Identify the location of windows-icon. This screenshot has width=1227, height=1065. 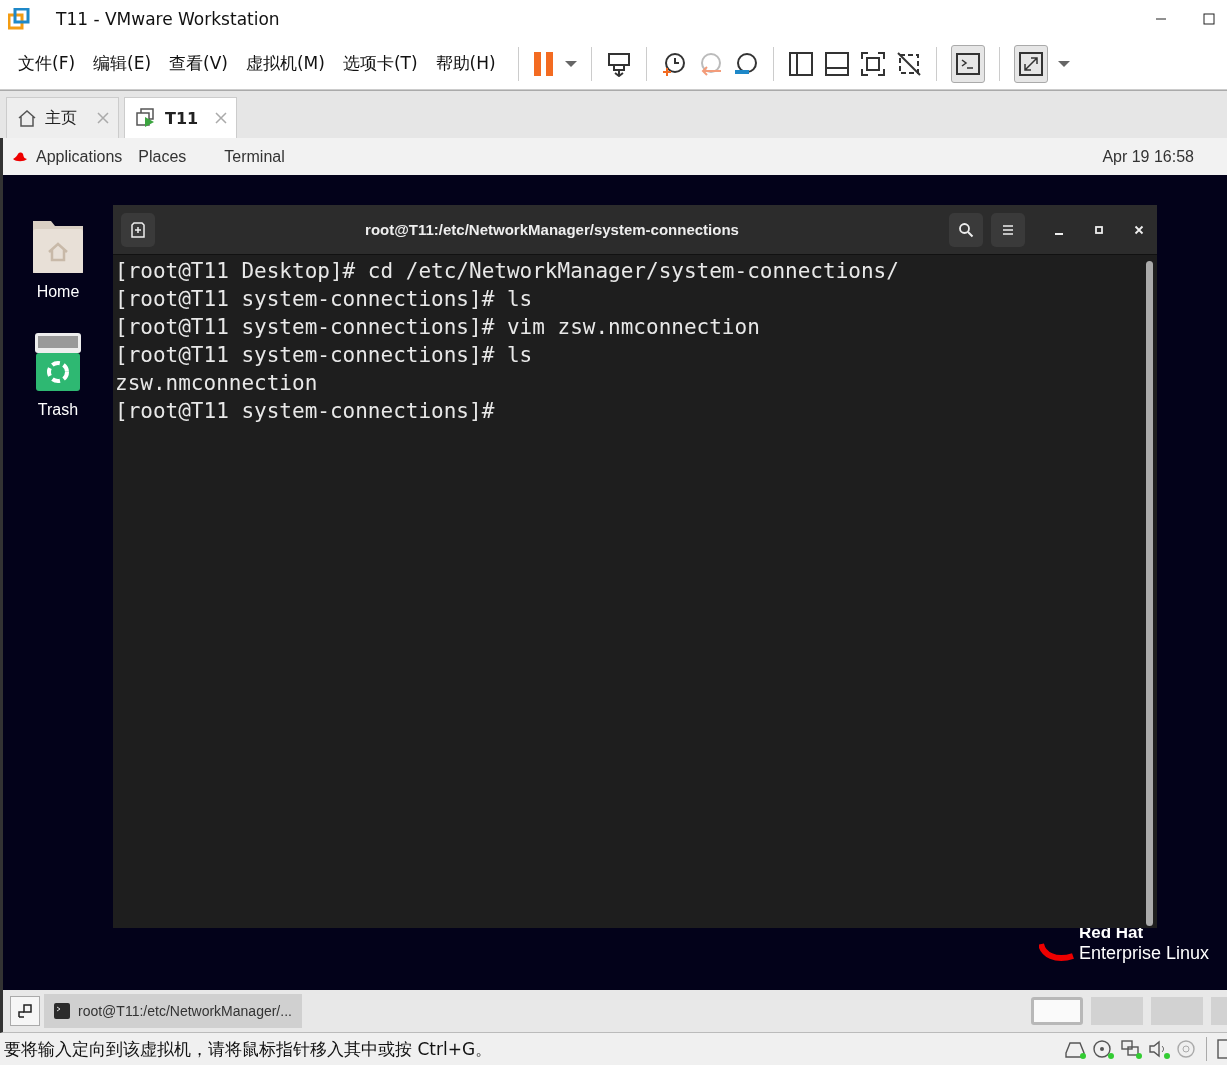
(25, 1011).